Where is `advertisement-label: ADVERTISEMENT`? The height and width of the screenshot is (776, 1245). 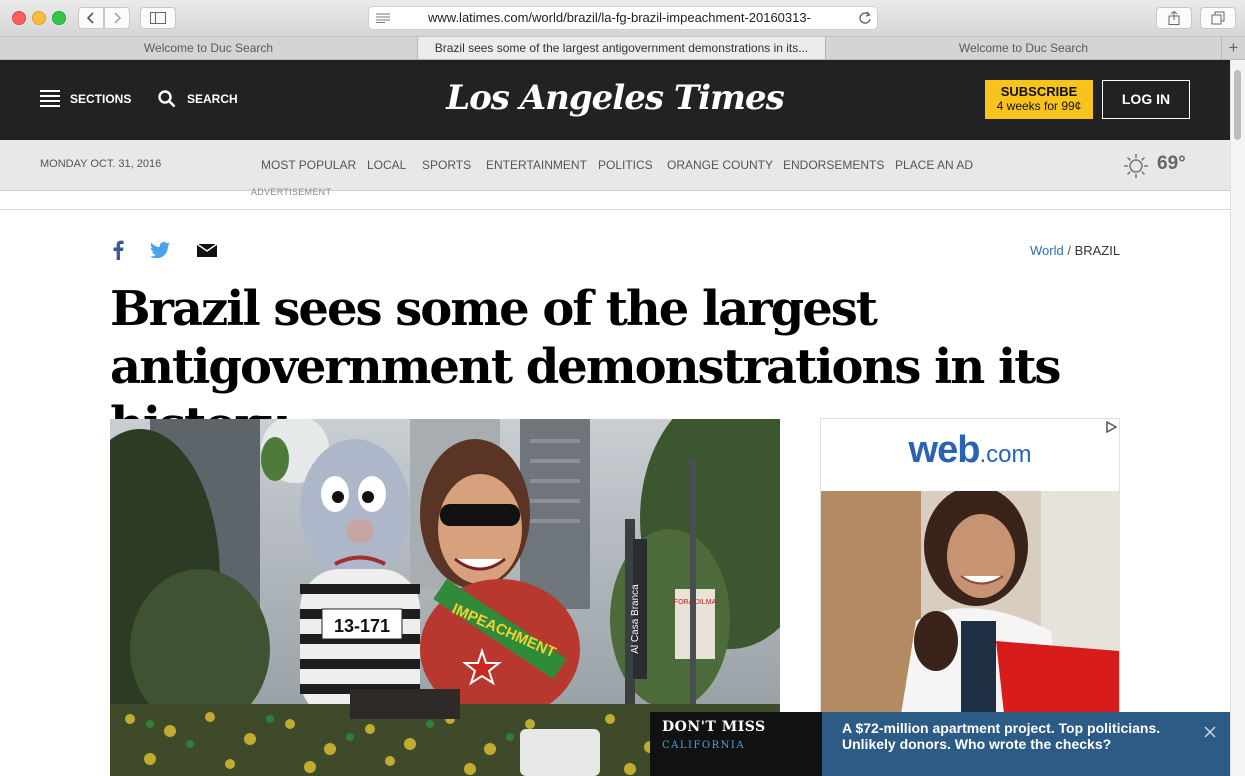 advertisement-label: ADVERTISEMENT is located at coordinates (291, 192).